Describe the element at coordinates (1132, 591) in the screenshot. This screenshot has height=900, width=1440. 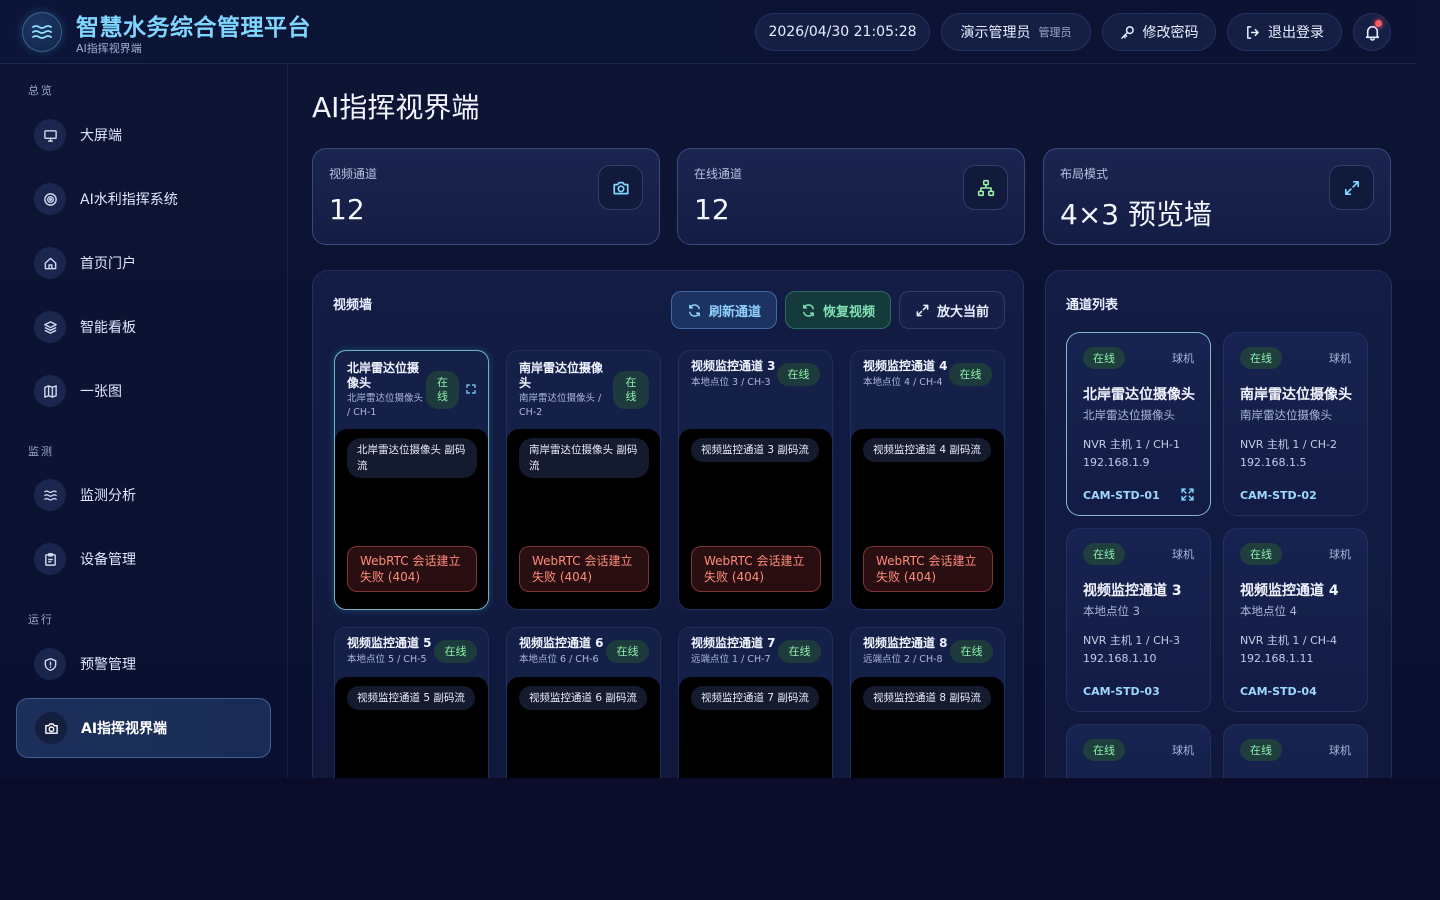
I see `channel-name: 视频监控通道 3` at that location.